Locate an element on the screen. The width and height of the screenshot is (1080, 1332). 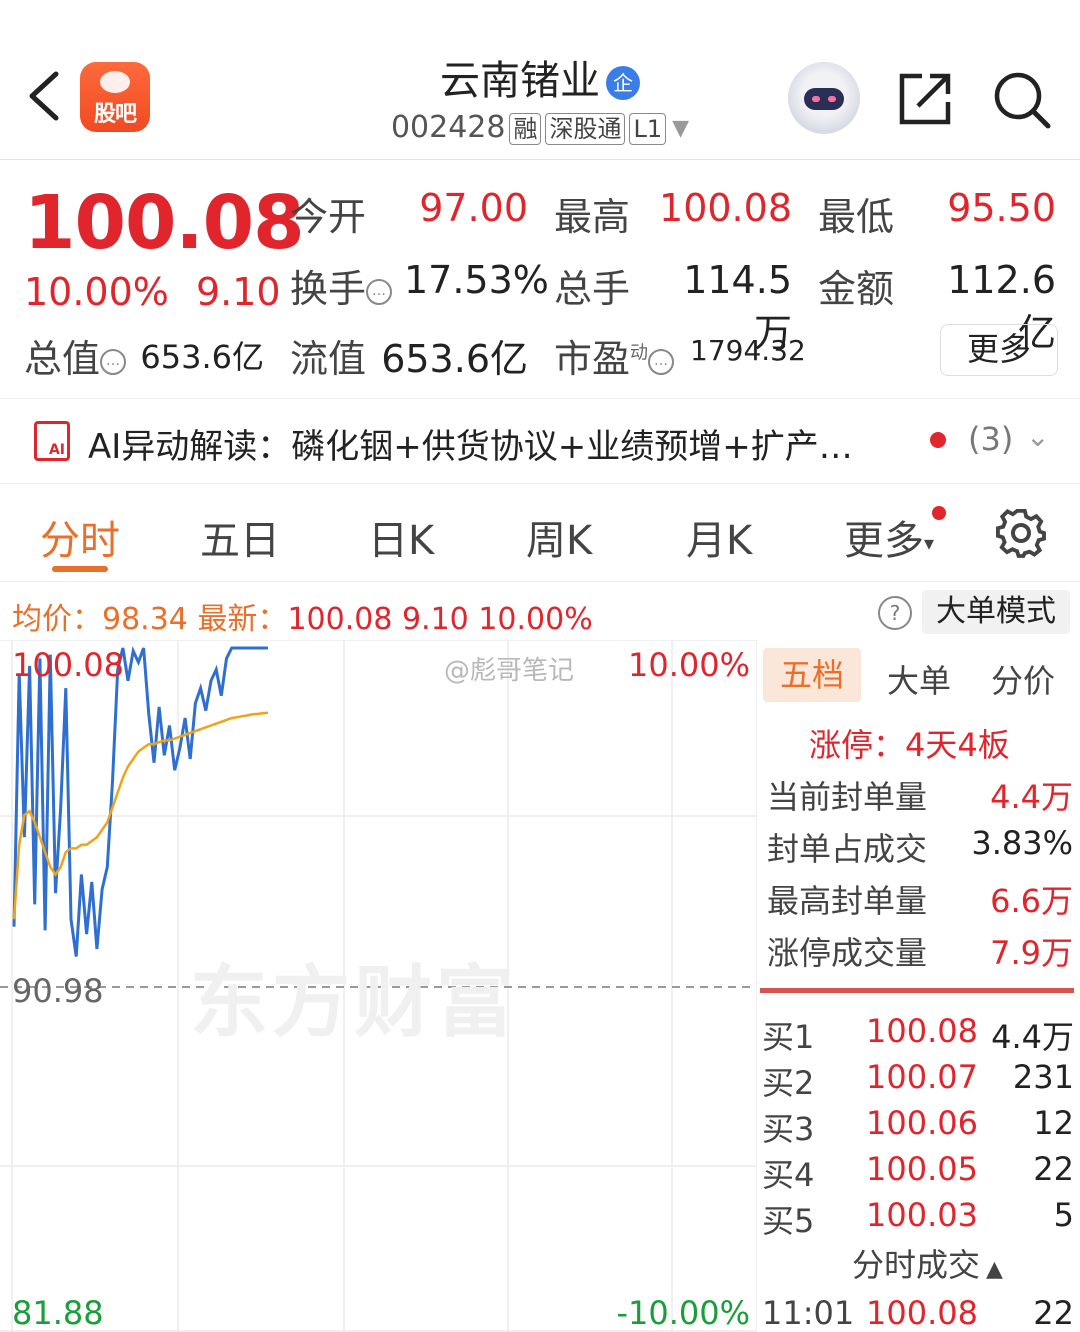
low-label: 最低 is located at coordinates (856, 217).